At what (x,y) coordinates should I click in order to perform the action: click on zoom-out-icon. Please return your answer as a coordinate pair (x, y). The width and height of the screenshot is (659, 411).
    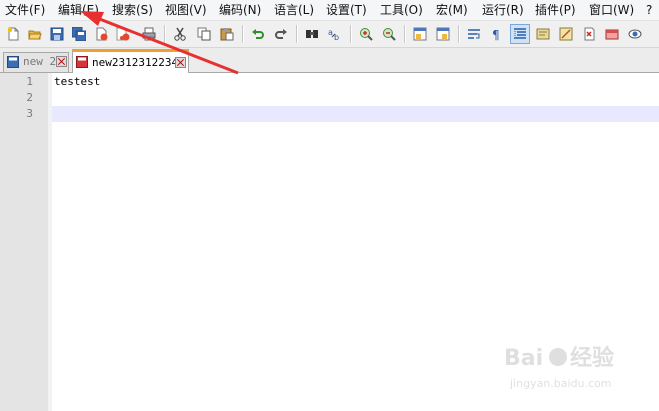
    Looking at the image, I should click on (389, 34).